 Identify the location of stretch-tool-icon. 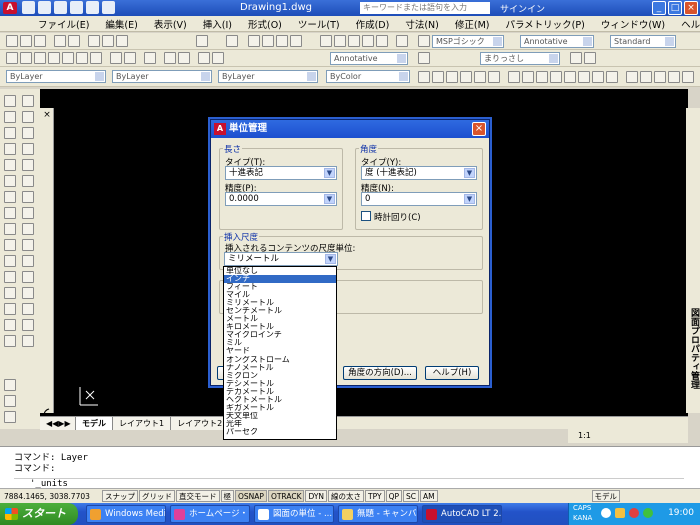
(28, 309).